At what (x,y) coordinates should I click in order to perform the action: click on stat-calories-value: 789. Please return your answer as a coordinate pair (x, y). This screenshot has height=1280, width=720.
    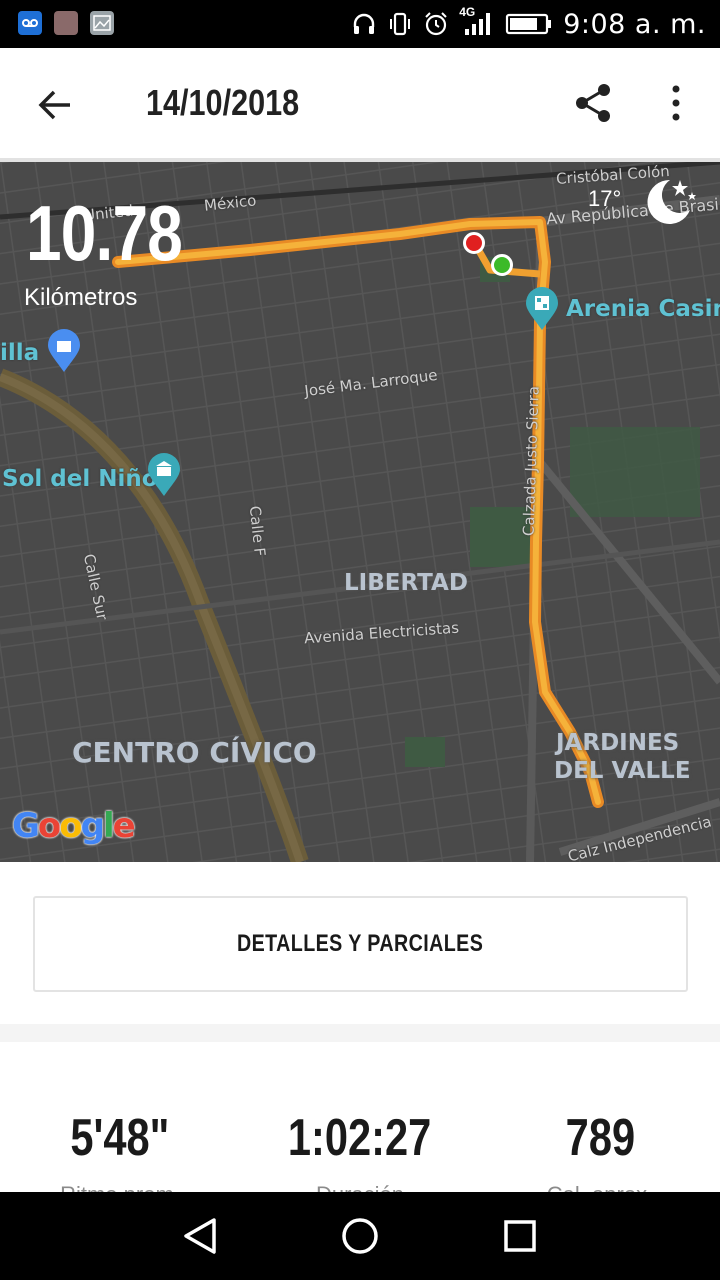
    Looking at the image, I should click on (600, 1138).